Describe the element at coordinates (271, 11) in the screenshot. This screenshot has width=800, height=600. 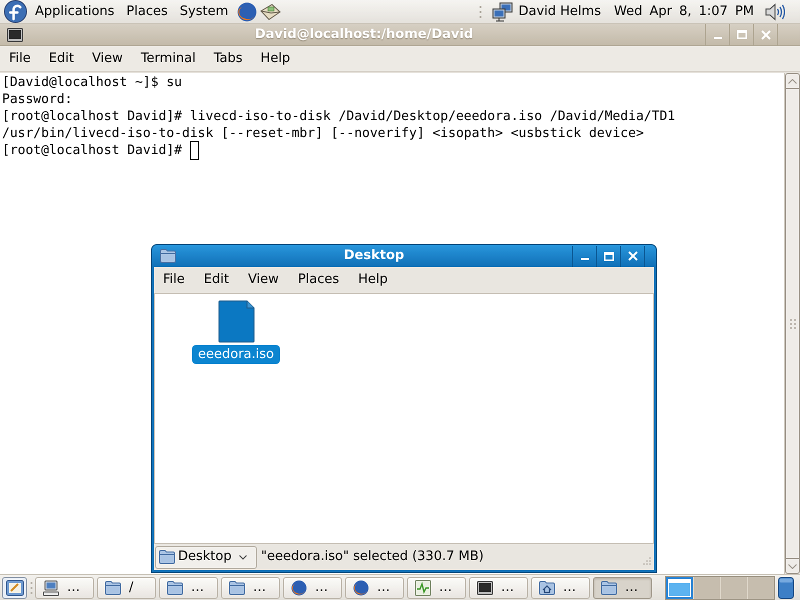
I see `envelope-icon` at that location.